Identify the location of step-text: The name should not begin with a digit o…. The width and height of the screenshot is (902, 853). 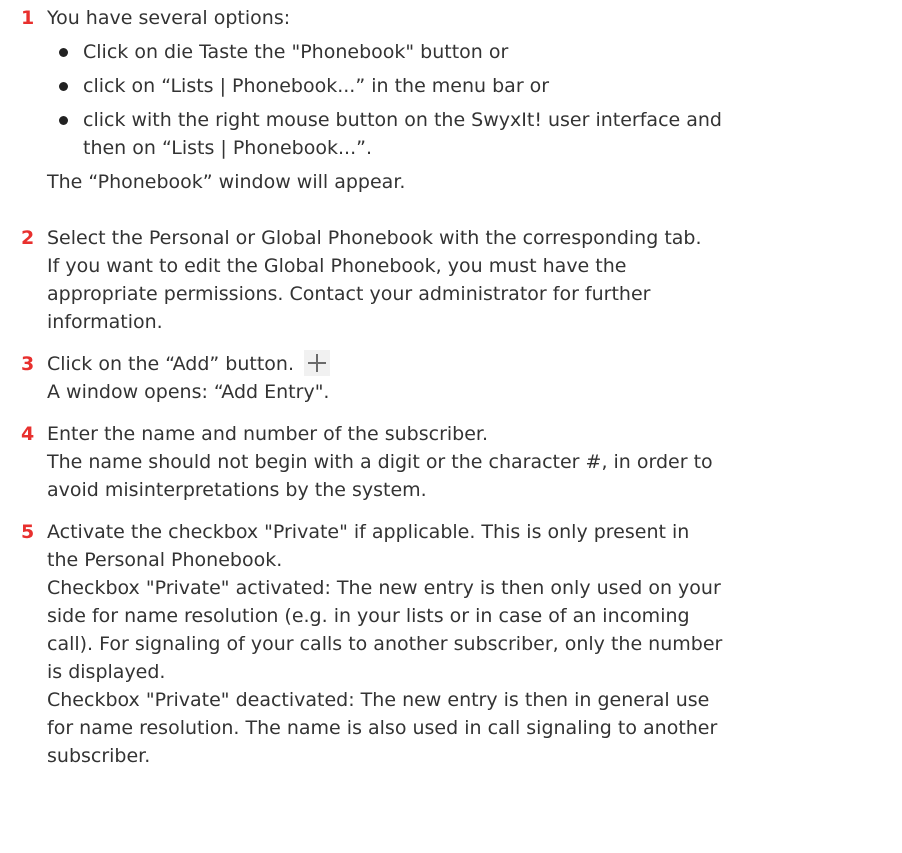
(380, 462).